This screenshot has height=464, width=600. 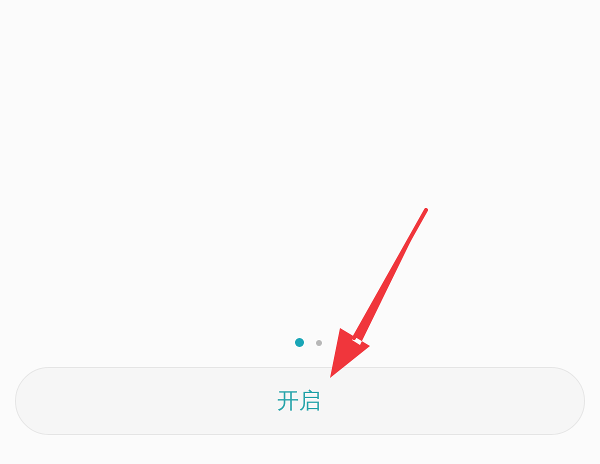 I want to click on enable-button: 开启, so click(x=300, y=401).